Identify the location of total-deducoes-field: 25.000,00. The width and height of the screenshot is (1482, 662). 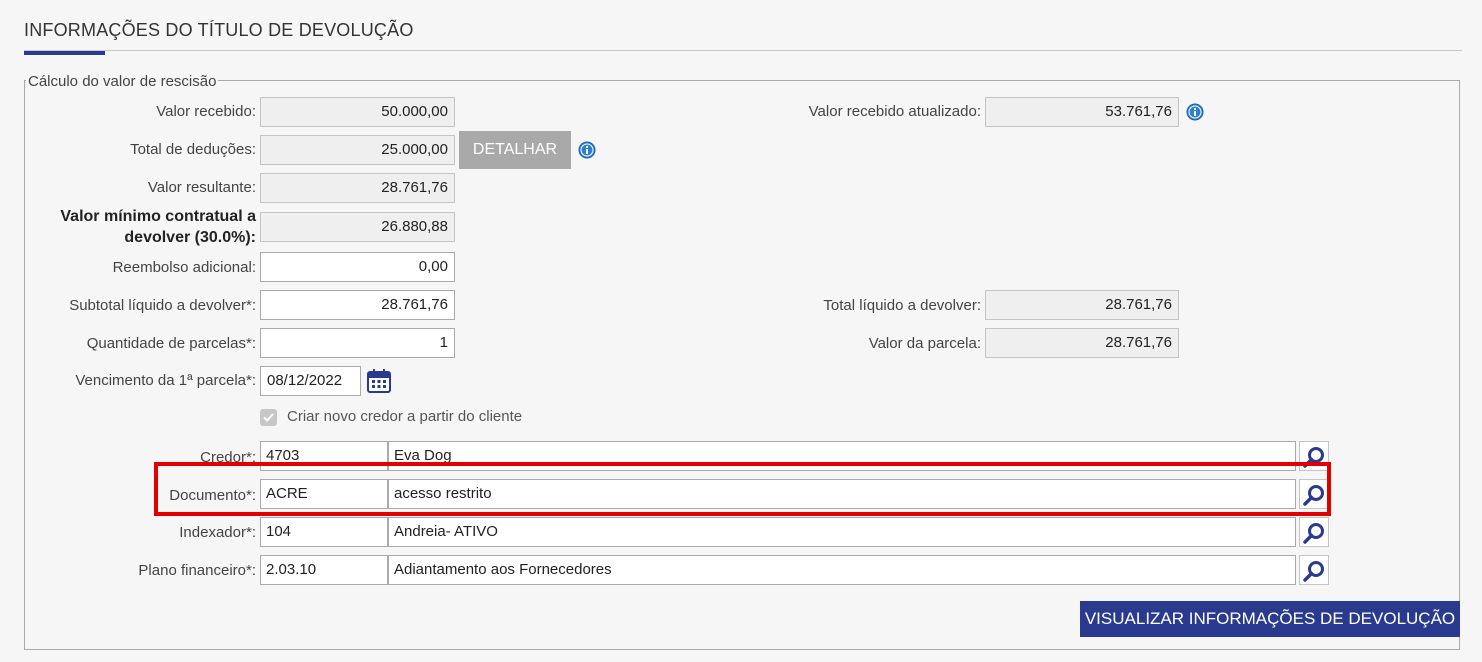
(357, 150).